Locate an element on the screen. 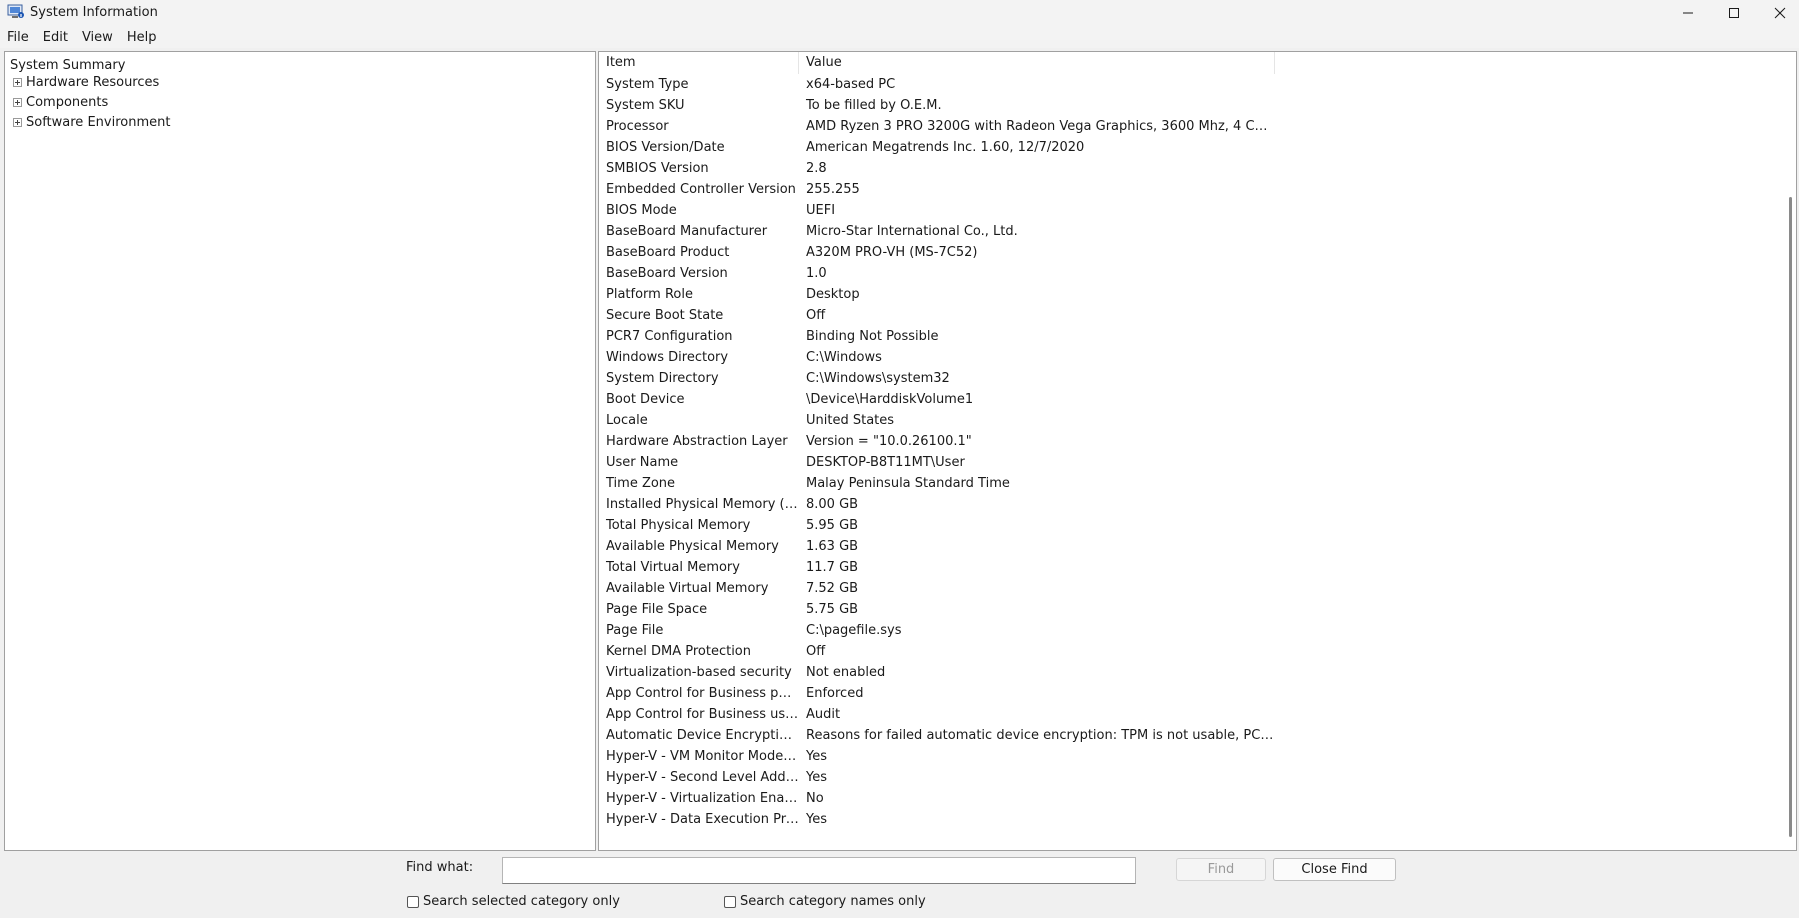 Image resolution: width=1799 pixels, height=918 pixels. search-category-names-checkbox: Search category names only is located at coordinates (825, 901).